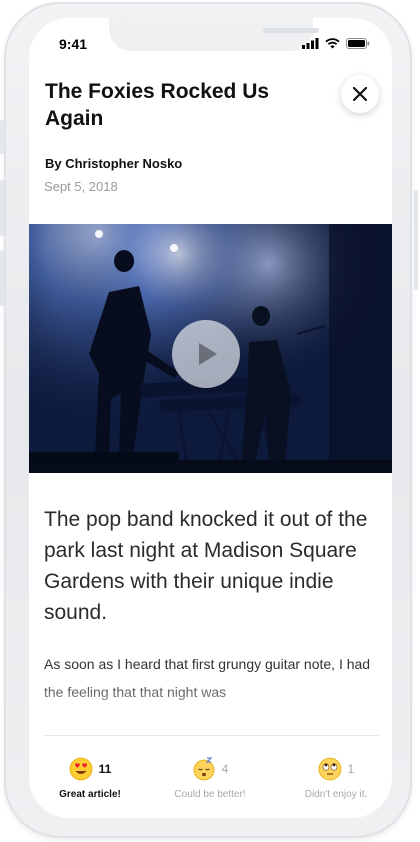 Image resolution: width=420 pixels, height=842 pixels. I want to click on reaction-didnt-enjoy: 1 Didn't enjoy it., so click(336, 778).